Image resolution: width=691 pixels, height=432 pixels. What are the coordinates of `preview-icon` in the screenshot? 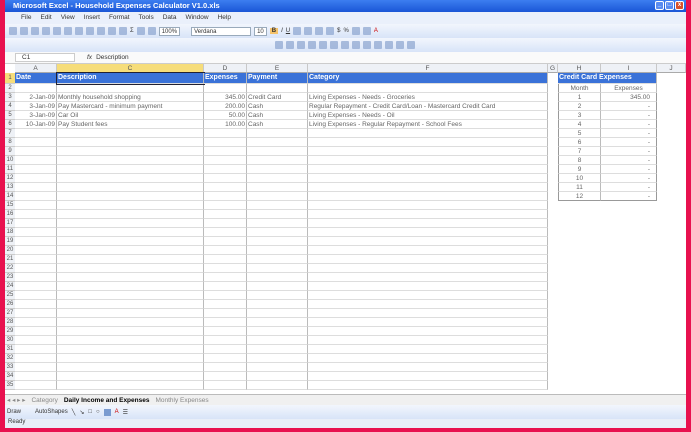 It's located at (57, 31).